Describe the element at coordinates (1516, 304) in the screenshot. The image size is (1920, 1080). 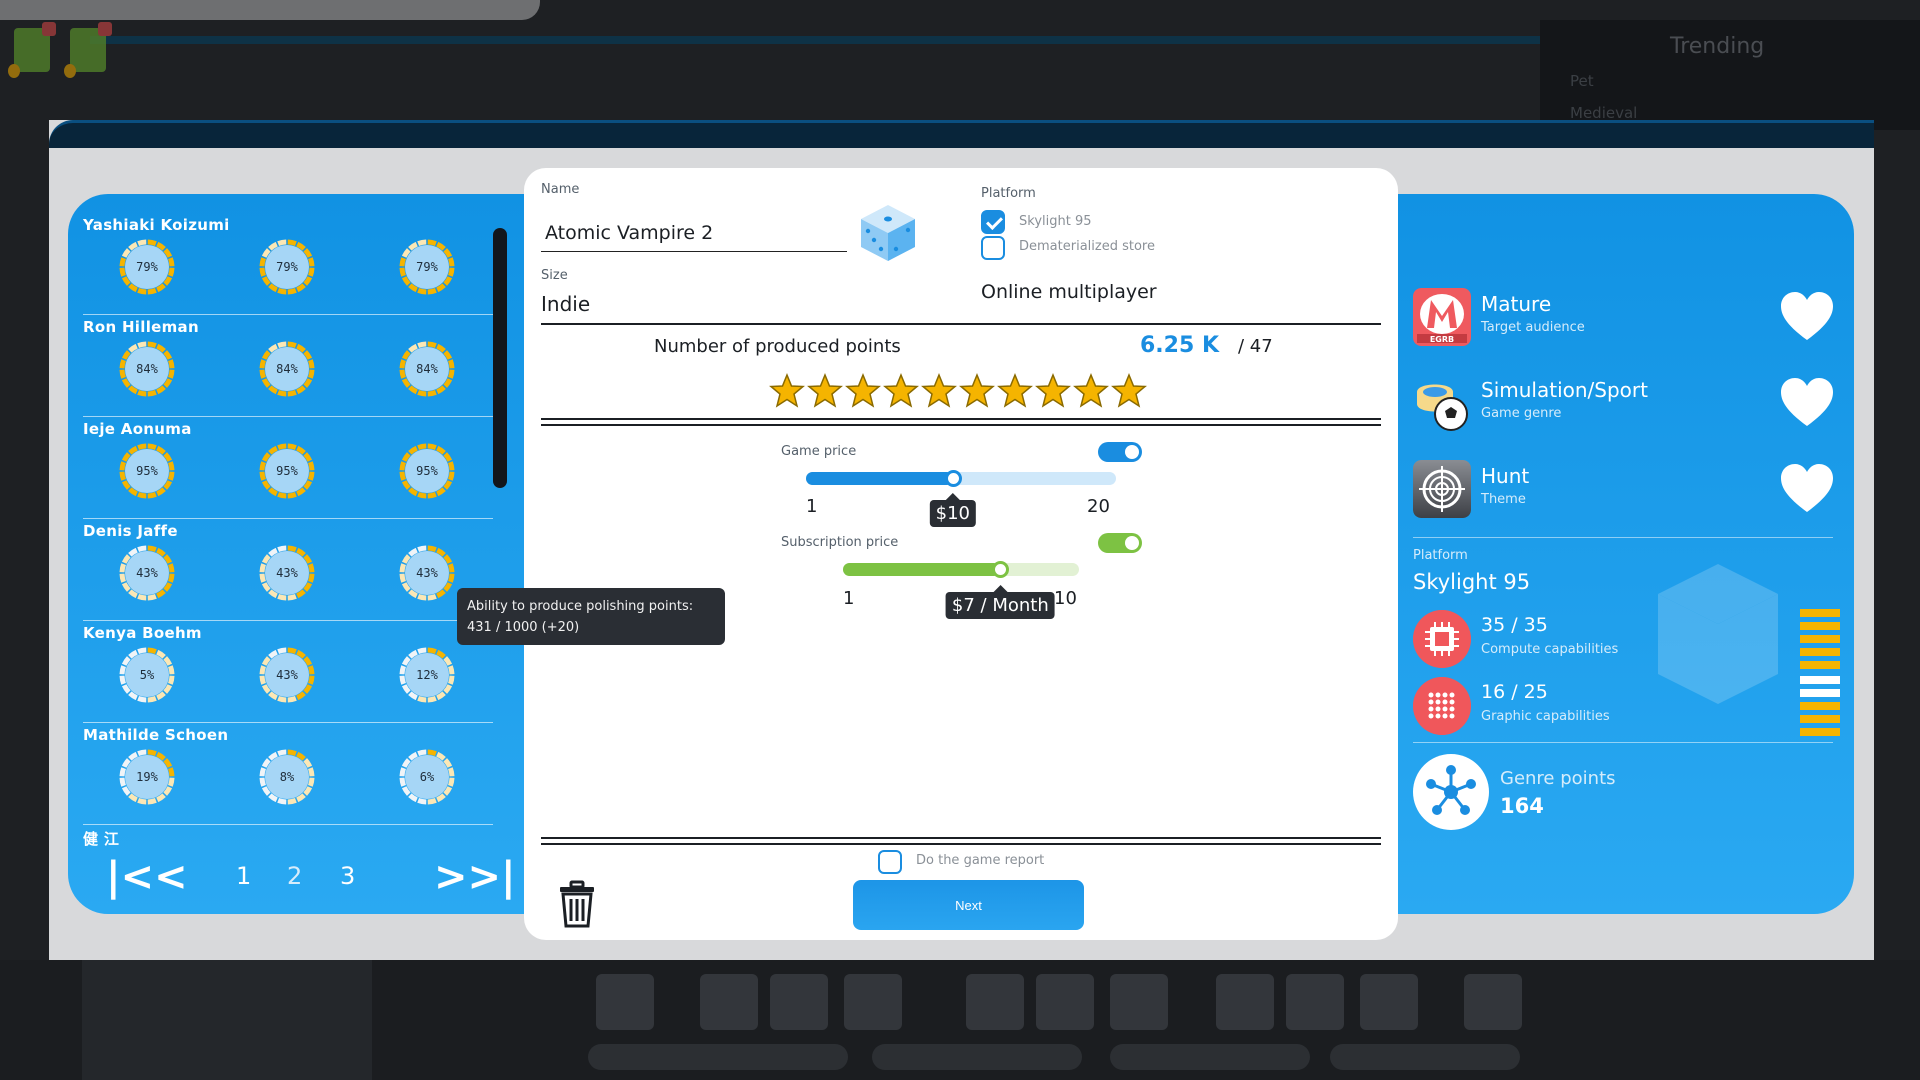
I see `target-audience-value: Mature` at that location.